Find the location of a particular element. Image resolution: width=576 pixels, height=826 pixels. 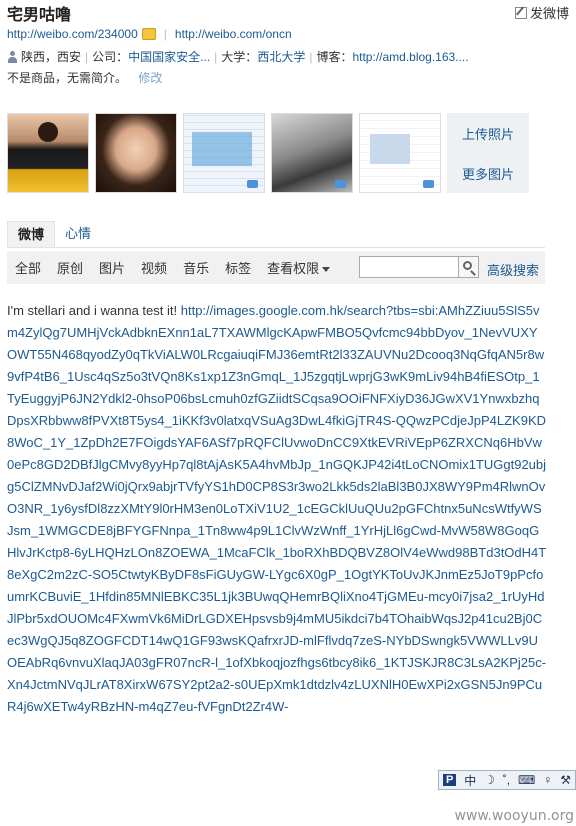

search-icon is located at coordinates (467, 265).